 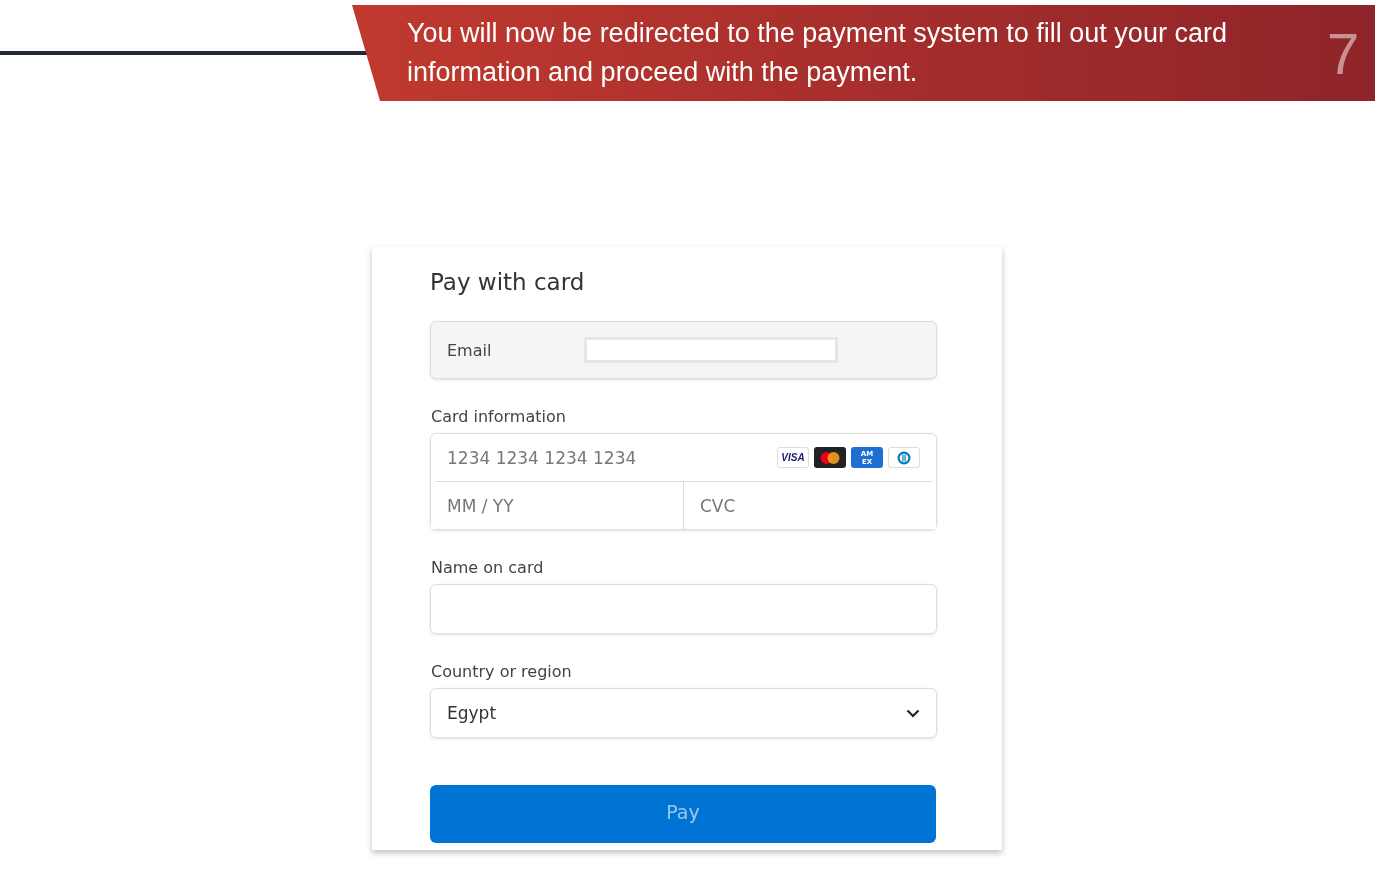 I want to click on chevron-down-icon, so click(x=913, y=713).